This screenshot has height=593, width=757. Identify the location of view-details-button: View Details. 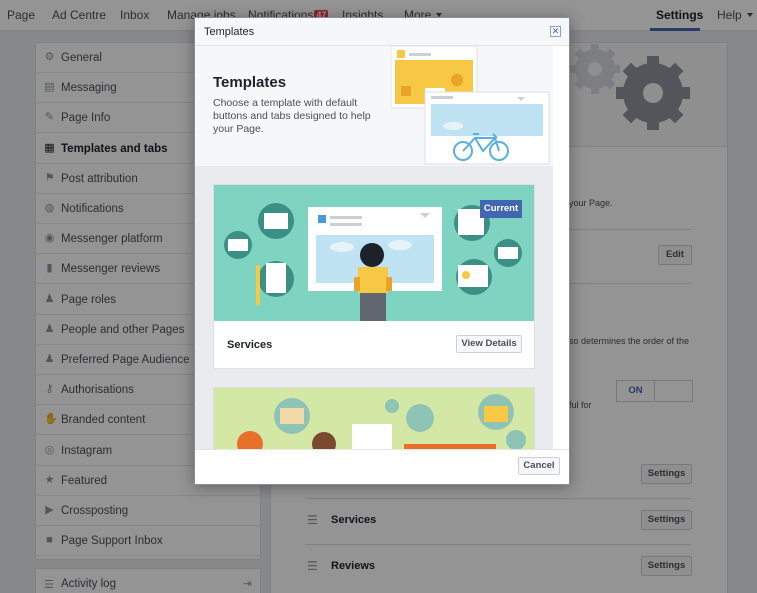
(489, 344).